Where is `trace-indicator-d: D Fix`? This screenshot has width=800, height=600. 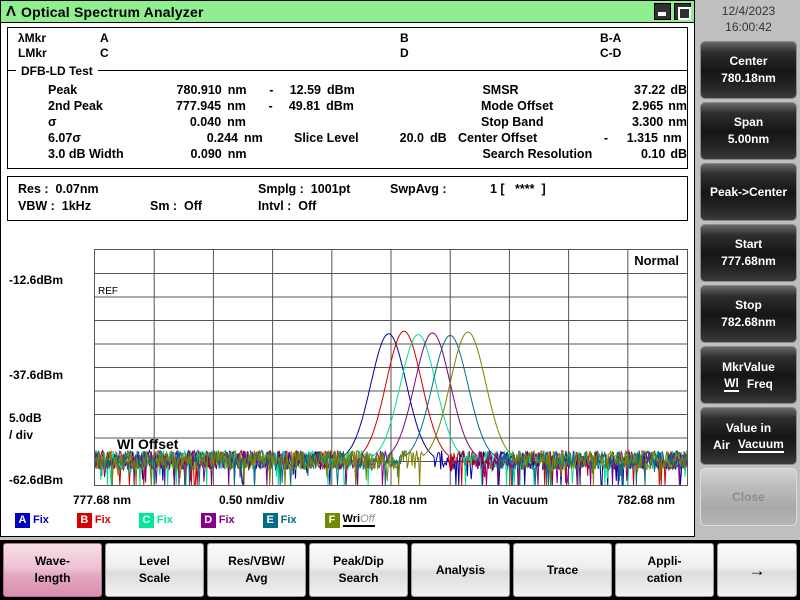
trace-indicator-d: D Fix is located at coordinates (217, 520).